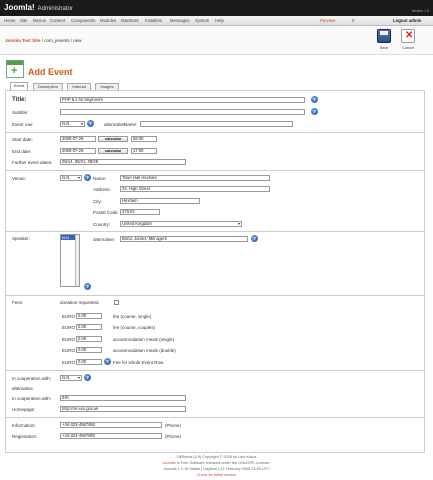  I want to click on fee-description: fee (course, single), so click(132, 316).